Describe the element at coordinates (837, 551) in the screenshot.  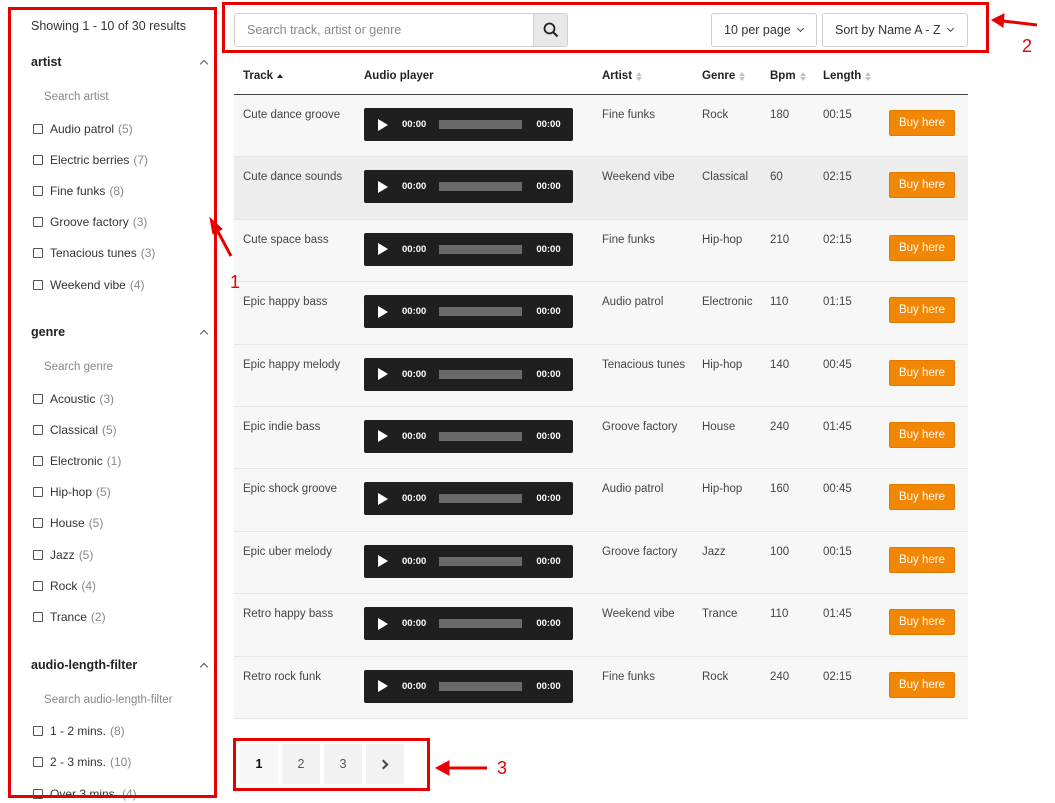
I see `cell-length: 00:15` at that location.